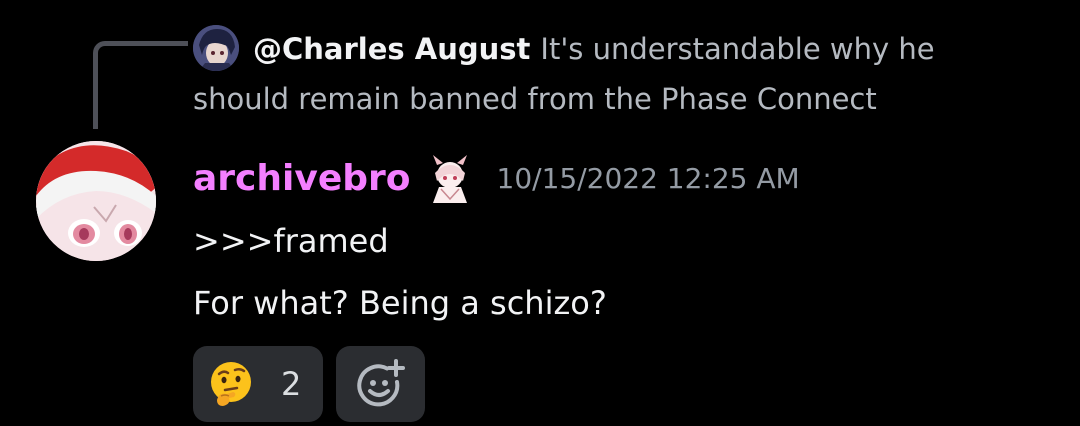 The width and height of the screenshot is (1080, 426). Describe the element at coordinates (291, 384) in the screenshot. I see `reaction-count: 2` at that location.